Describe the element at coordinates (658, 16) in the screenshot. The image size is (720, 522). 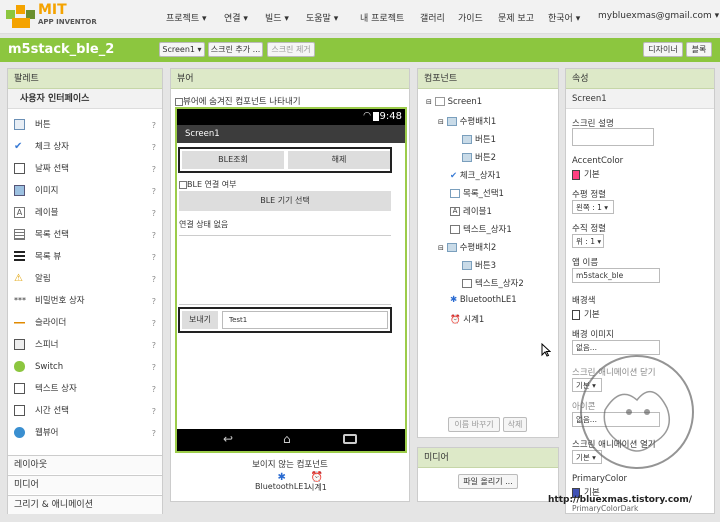
I see `menu-account: mybluexmas@gmail.com ▾` at that location.